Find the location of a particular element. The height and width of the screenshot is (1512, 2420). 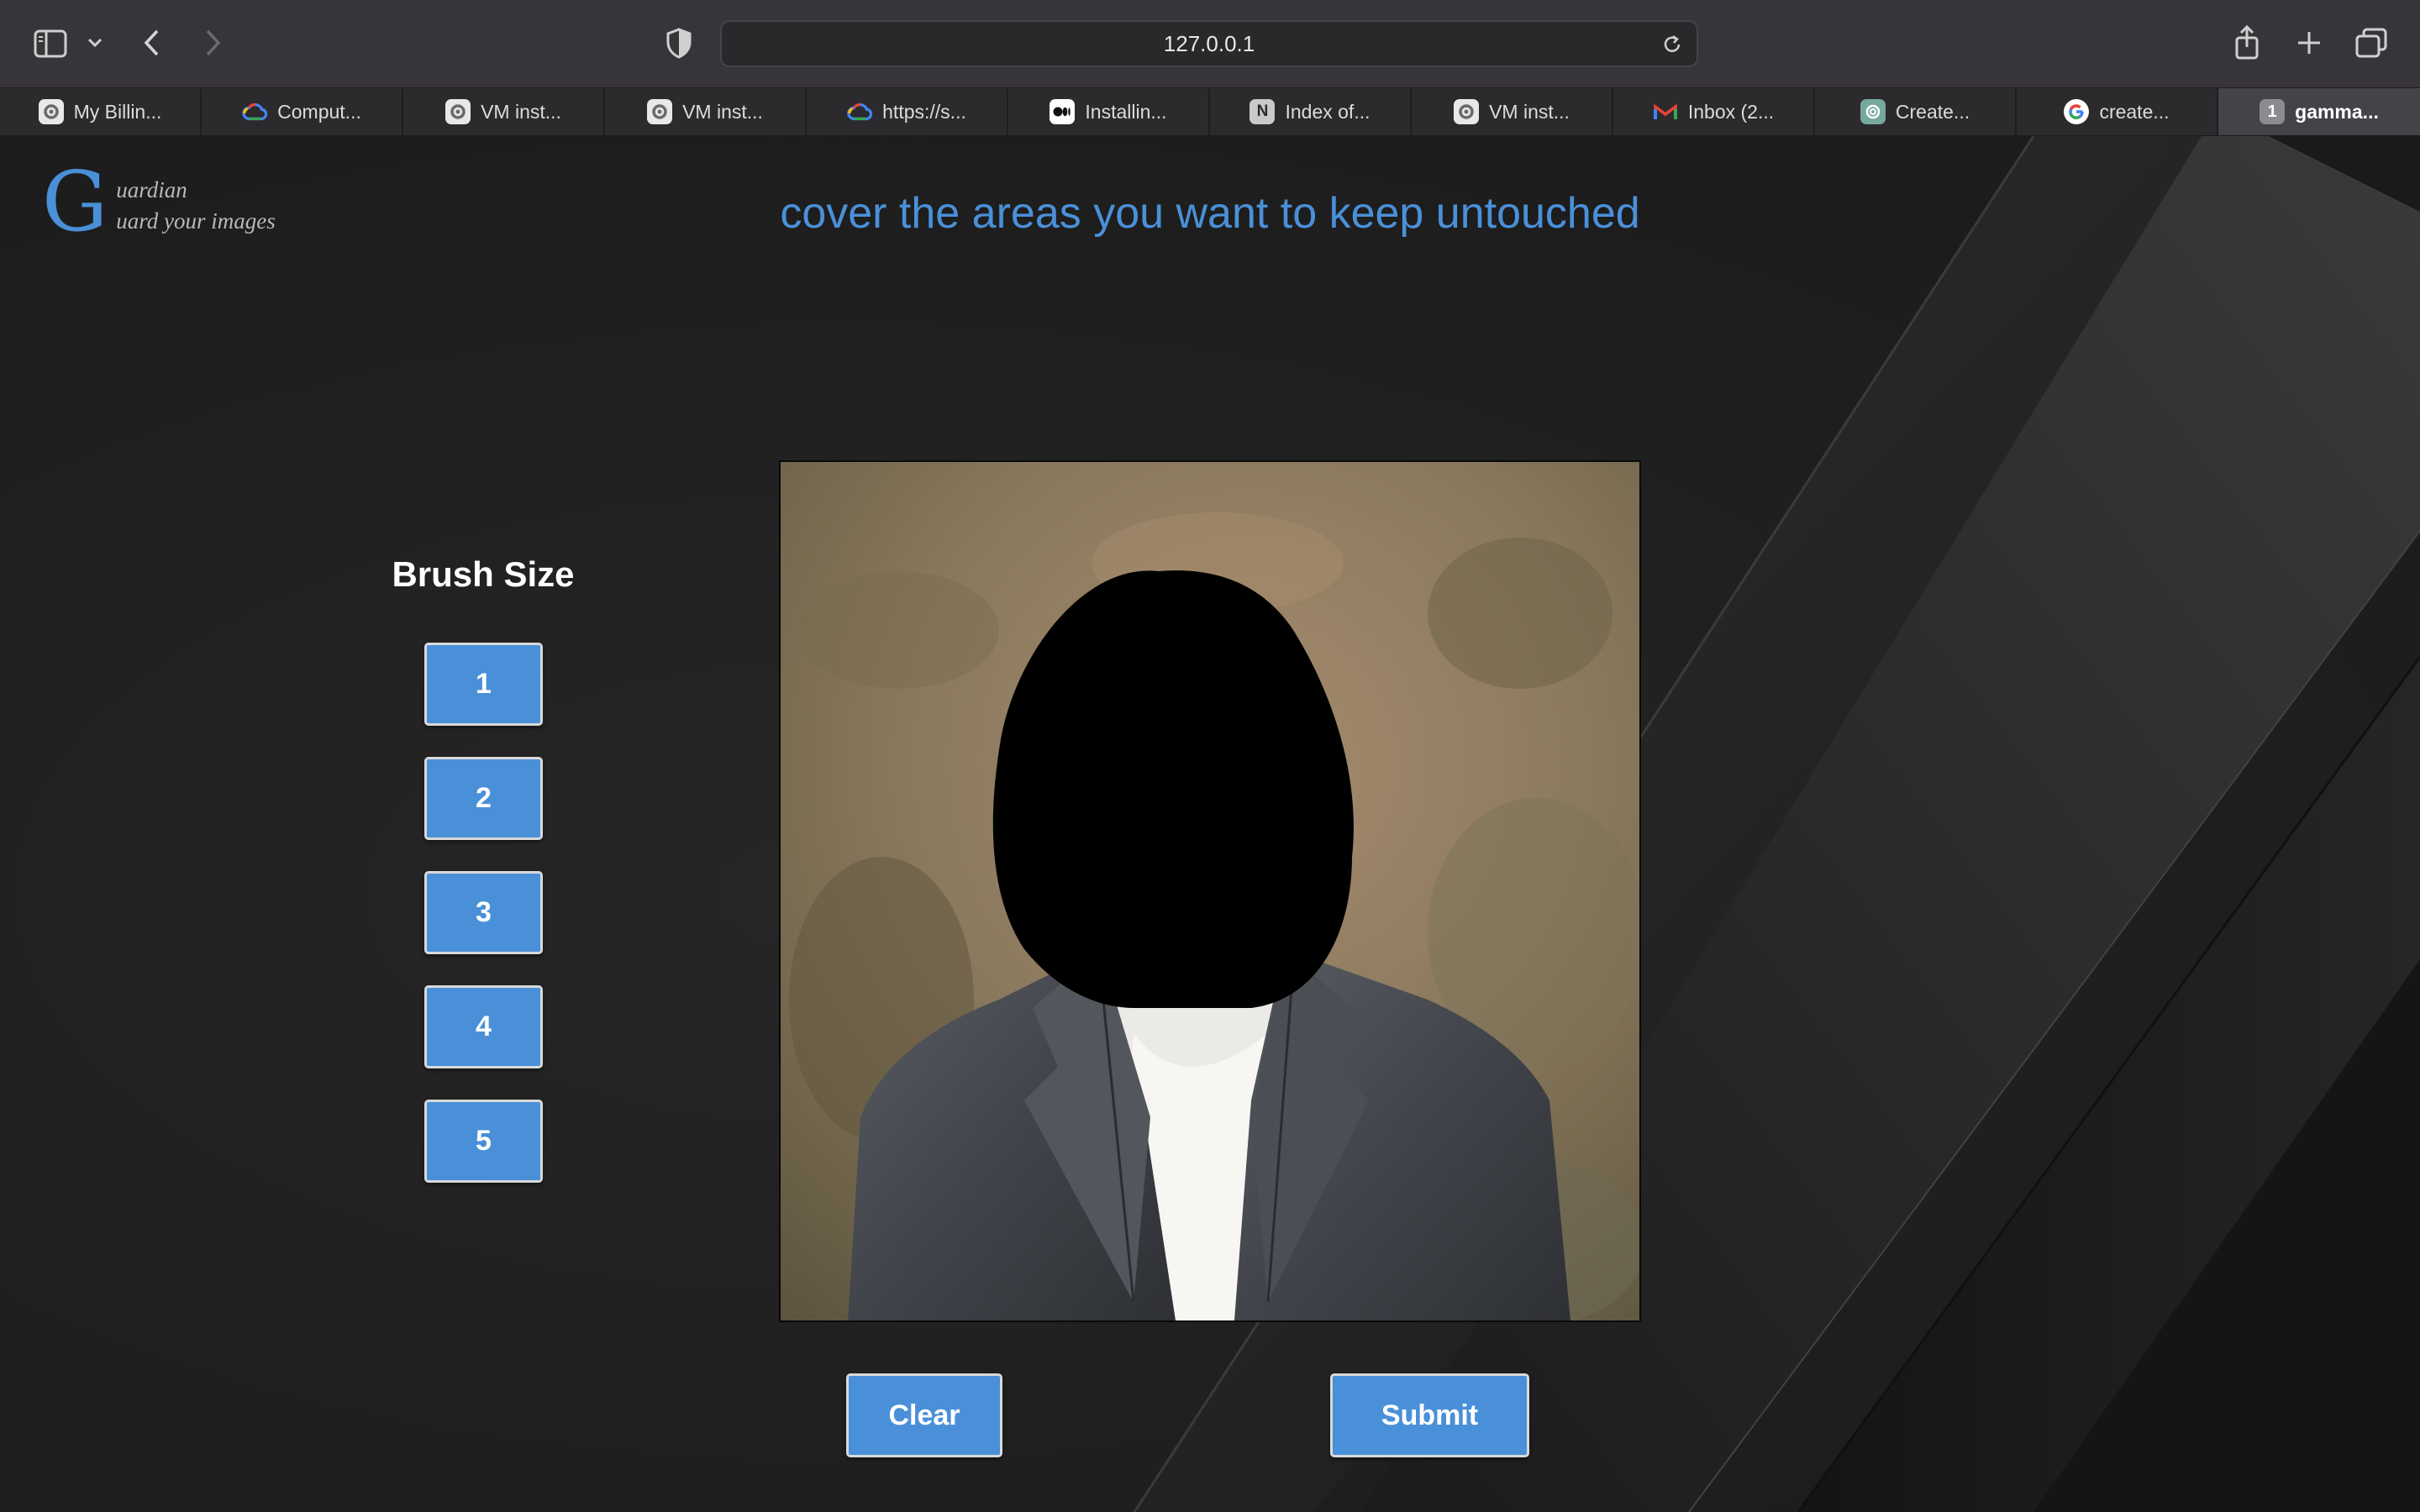

brush-size-5-button: 5 is located at coordinates (483, 1141).